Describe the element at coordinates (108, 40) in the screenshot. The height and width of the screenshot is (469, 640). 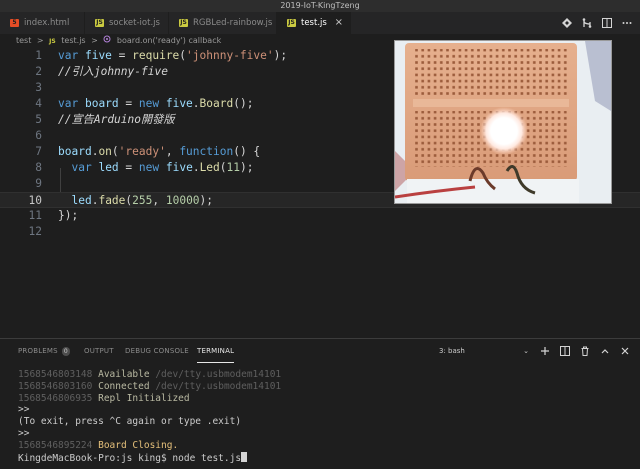
I see `callback-symbol-icon` at that location.